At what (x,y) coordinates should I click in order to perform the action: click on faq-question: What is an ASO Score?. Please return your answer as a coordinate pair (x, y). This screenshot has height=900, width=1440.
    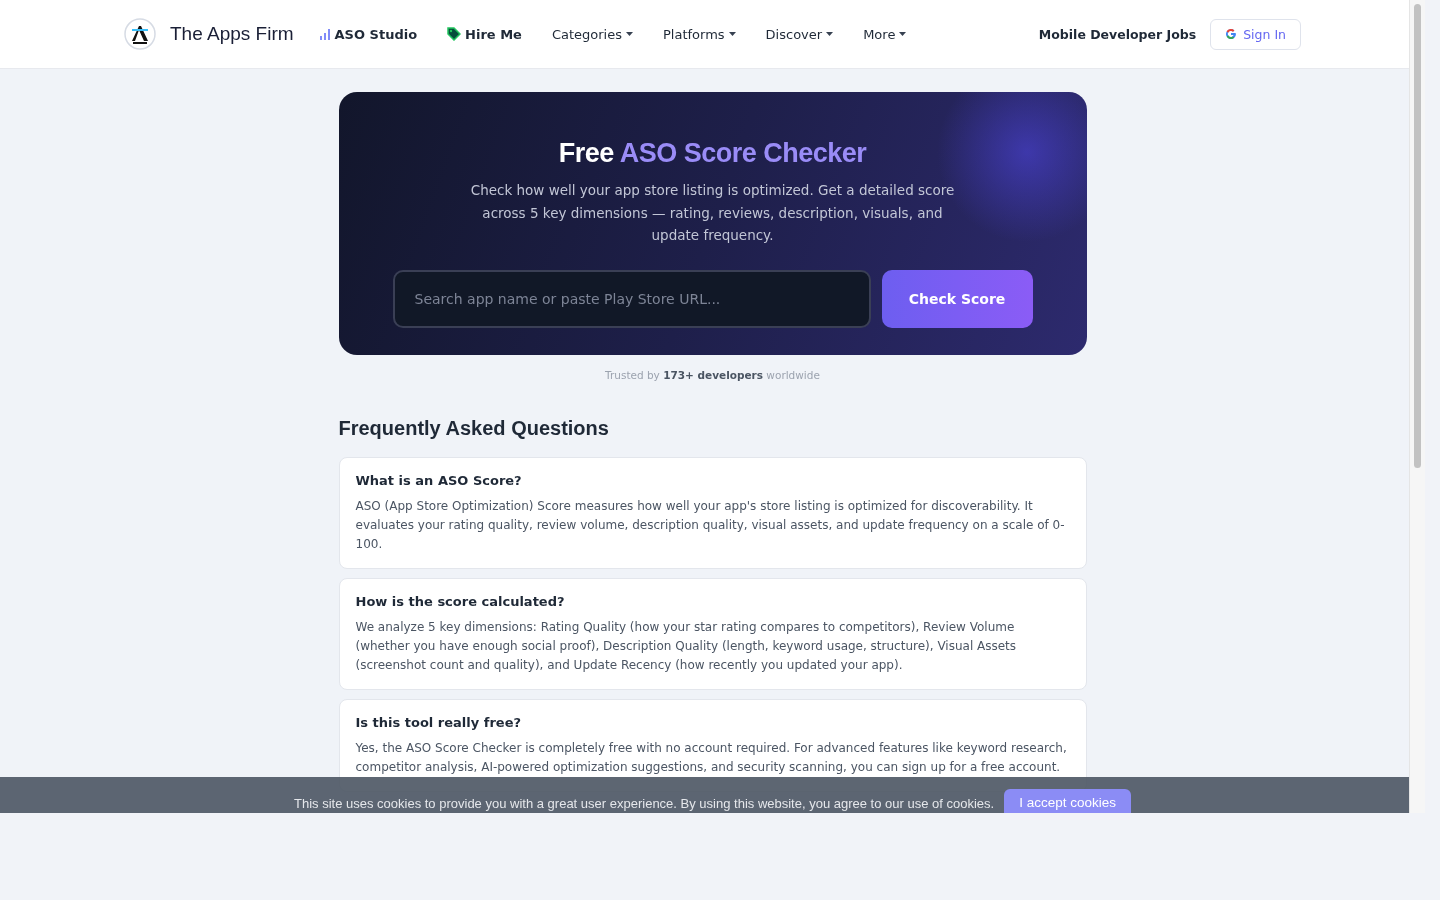
    Looking at the image, I should click on (712, 480).